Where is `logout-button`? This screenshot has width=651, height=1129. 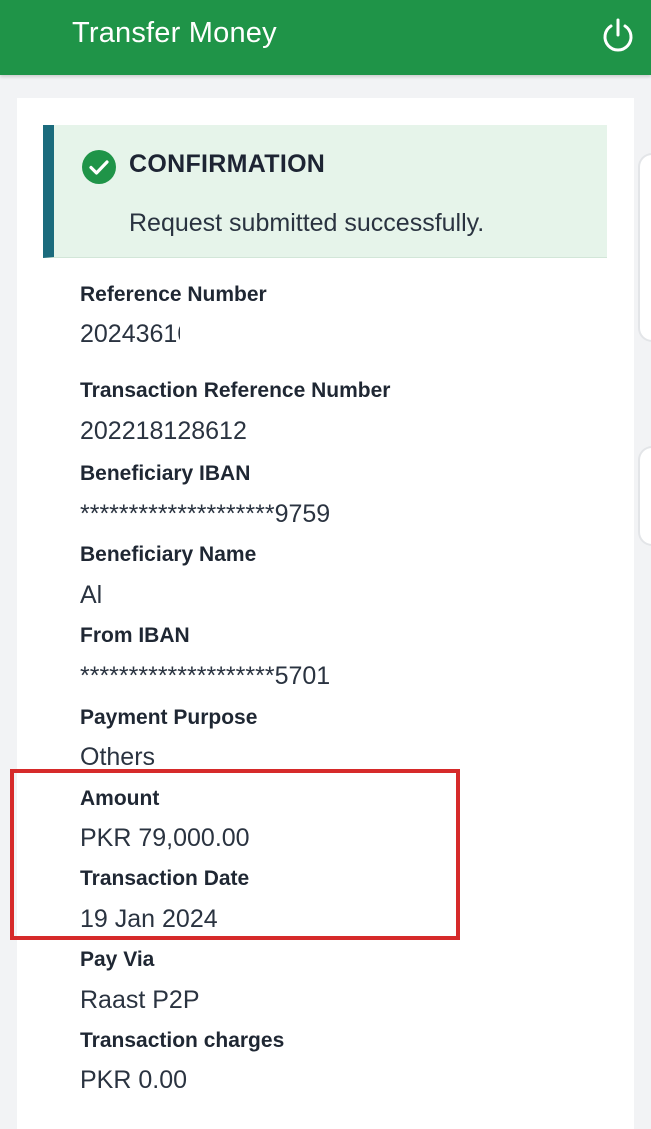
logout-button is located at coordinates (618, 35).